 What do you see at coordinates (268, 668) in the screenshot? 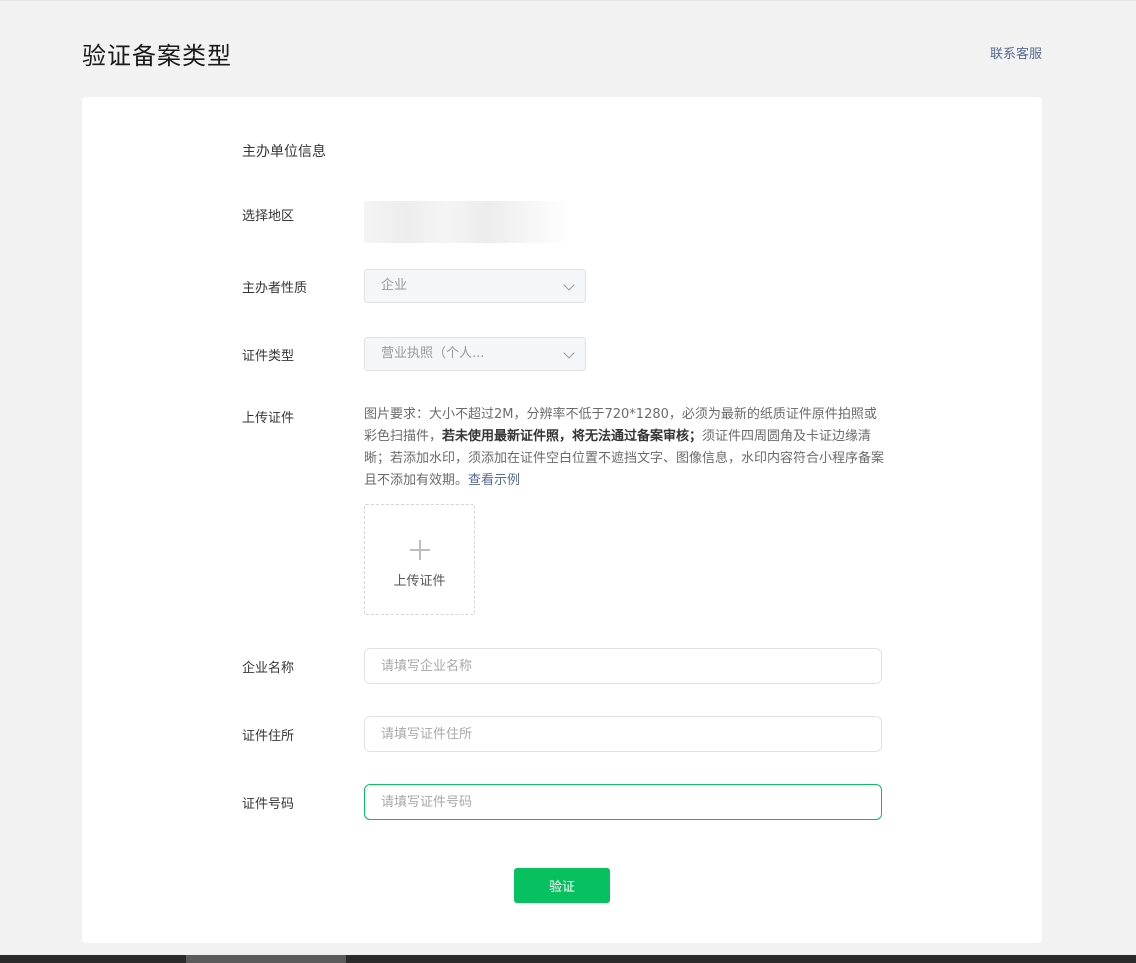
I see `company-name-label: 企业名称` at bounding box center [268, 668].